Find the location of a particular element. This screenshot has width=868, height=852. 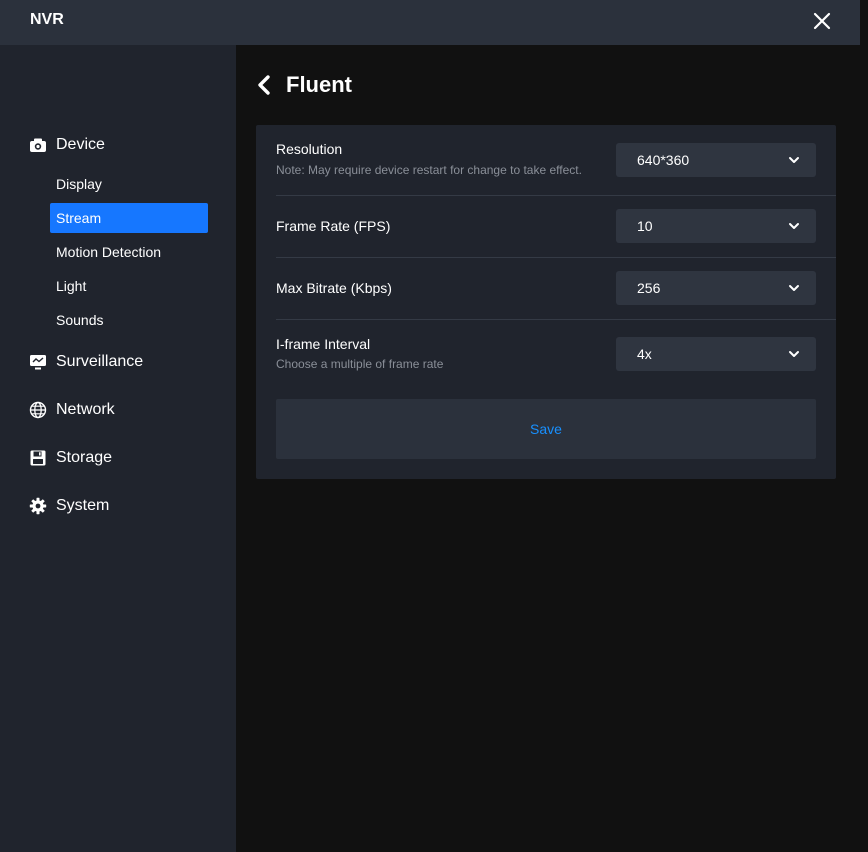

app-title: NVR is located at coordinates (47, 19).